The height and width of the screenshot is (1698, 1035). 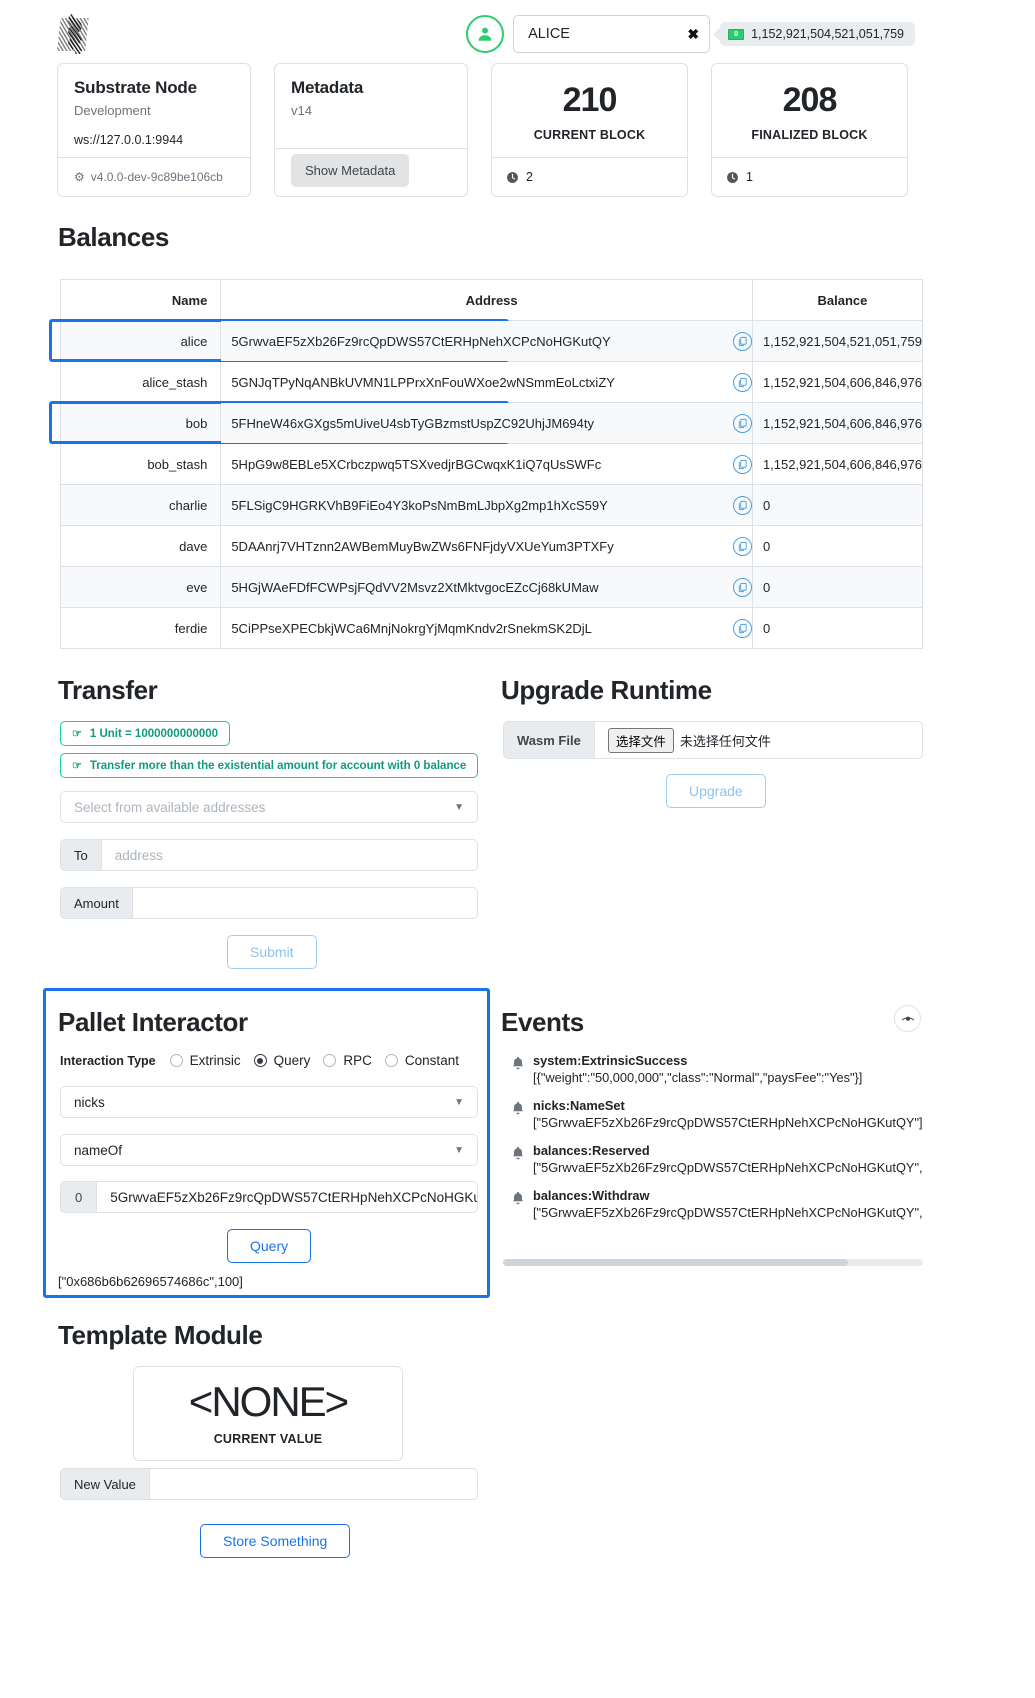 I want to click on radio-constant: Constant, so click(x=421, y=1060).